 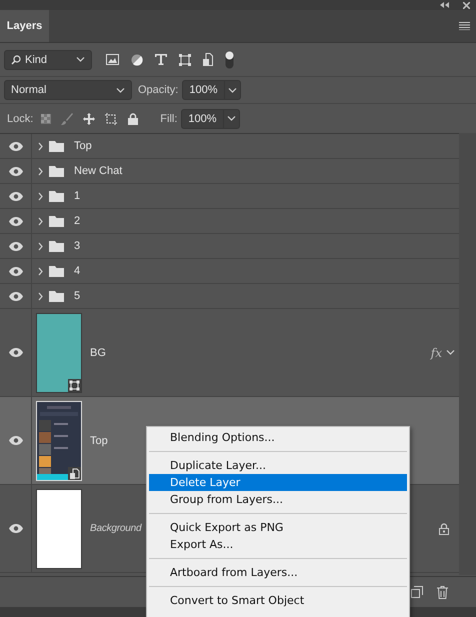 I want to click on layer-name: BG, so click(x=98, y=352).